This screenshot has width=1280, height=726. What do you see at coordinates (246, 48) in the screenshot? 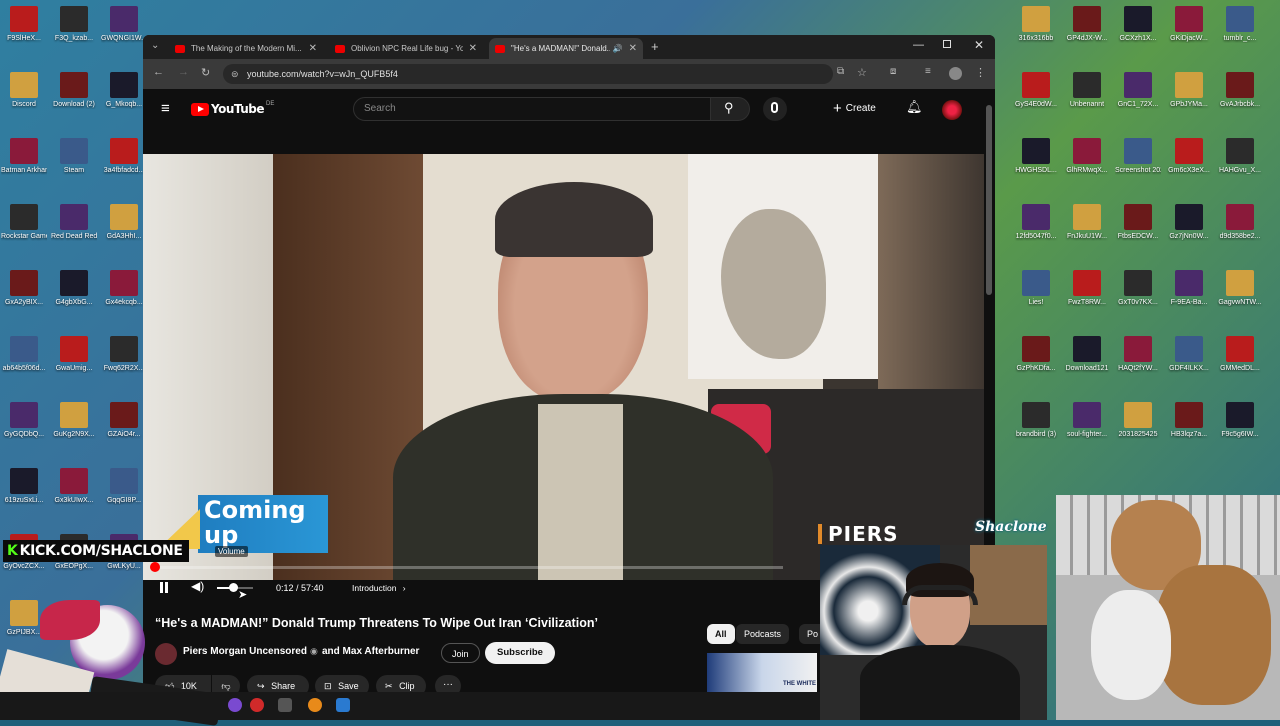
I see `tab-making-of: The Making of the Modern Mi... ✕` at bounding box center [246, 48].